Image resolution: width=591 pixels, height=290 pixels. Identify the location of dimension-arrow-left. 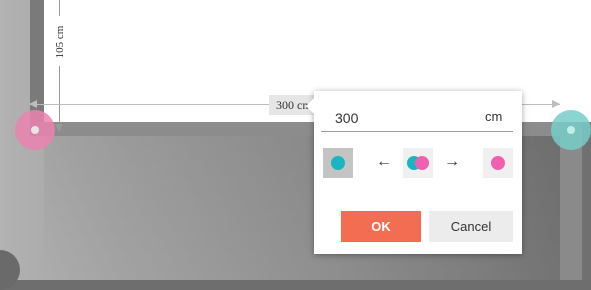
(33, 104).